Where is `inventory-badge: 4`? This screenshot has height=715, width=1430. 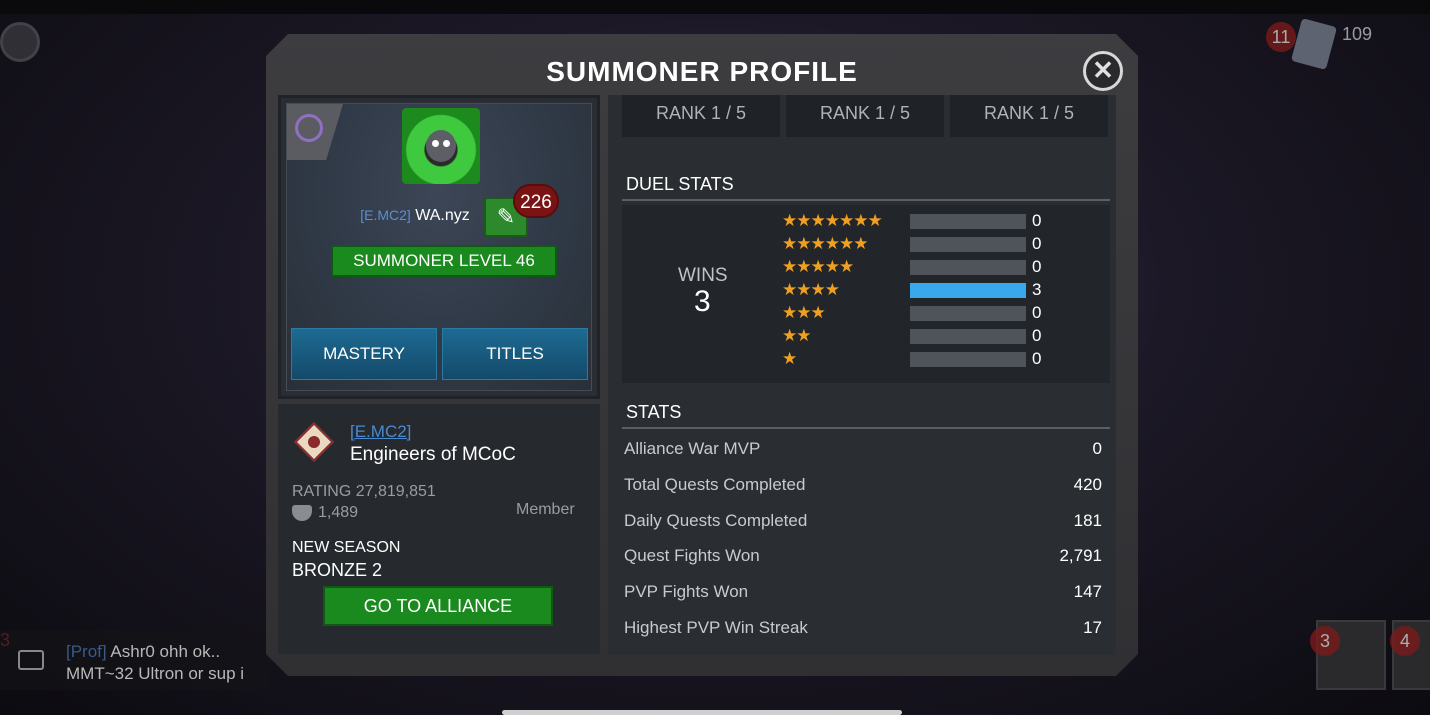 inventory-badge: 4 is located at coordinates (1405, 641).